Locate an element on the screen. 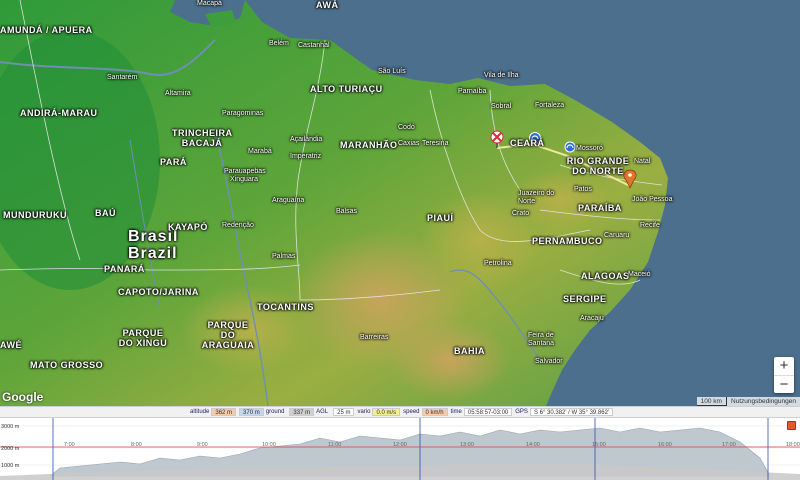  altitude-field: altitude 362 m is located at coordinates (213, 412).